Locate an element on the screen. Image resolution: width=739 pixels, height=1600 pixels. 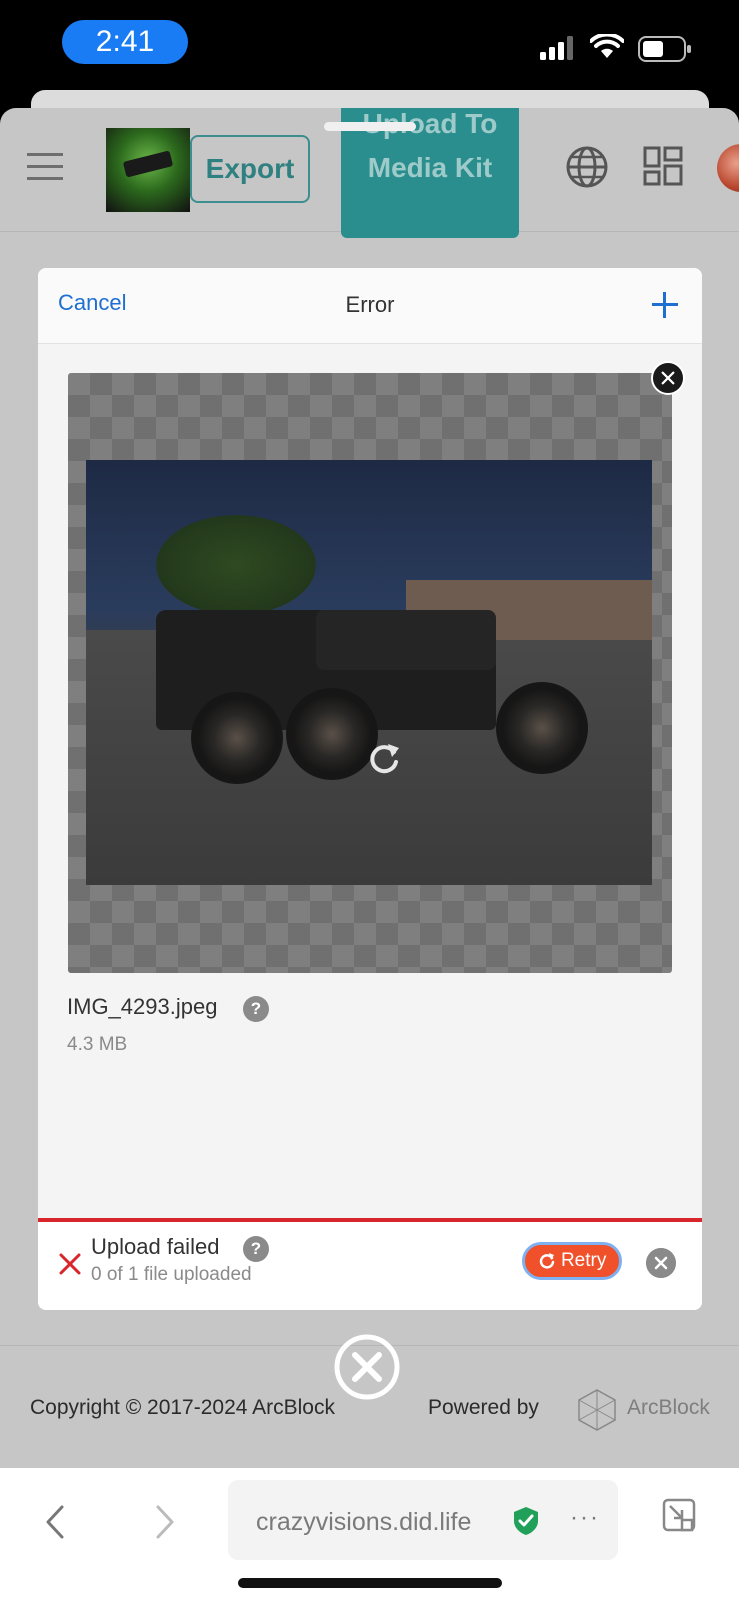
menu-icon is located at coordinates (45, 168).